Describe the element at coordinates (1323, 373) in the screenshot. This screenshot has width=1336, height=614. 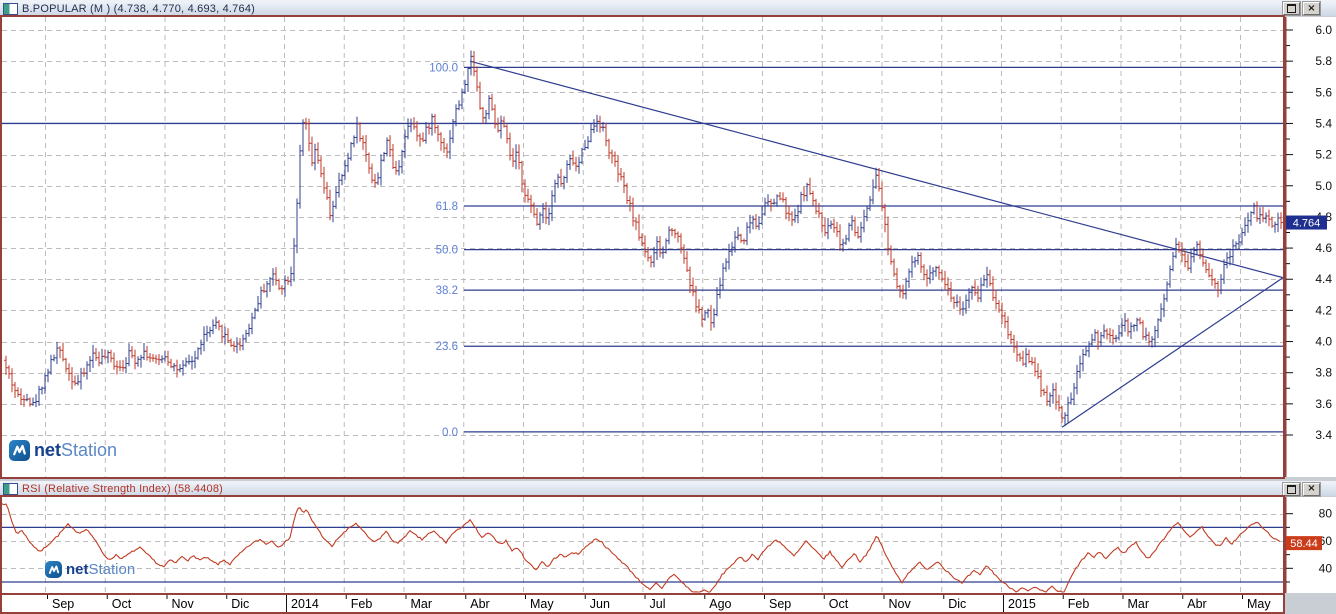
I see `price-tick-label: 3.8` at that location.